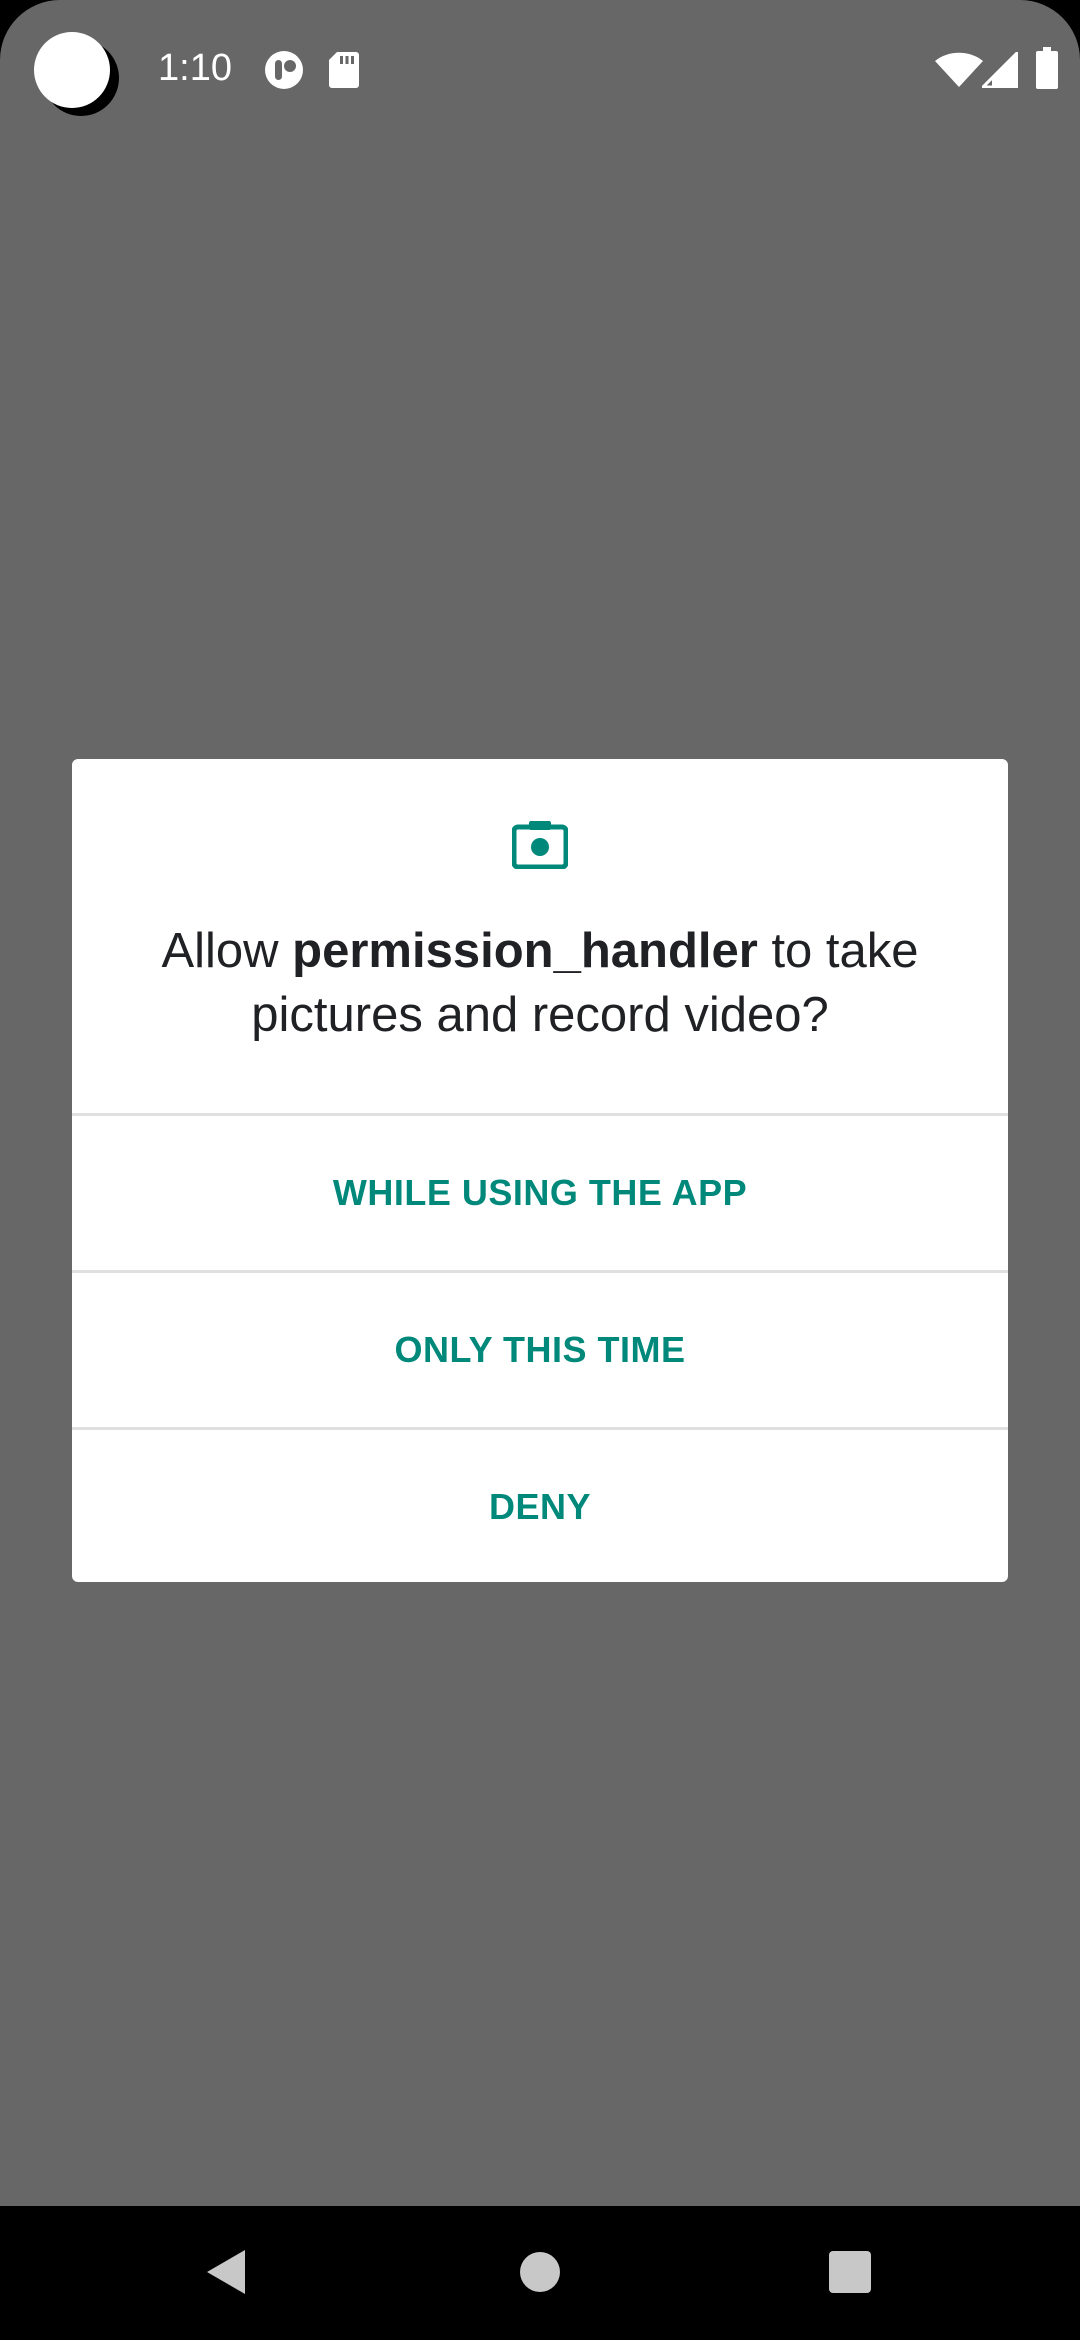 This screenshot has width=1080, height=2340. I want to click on home-icon, so click(540, 2272).